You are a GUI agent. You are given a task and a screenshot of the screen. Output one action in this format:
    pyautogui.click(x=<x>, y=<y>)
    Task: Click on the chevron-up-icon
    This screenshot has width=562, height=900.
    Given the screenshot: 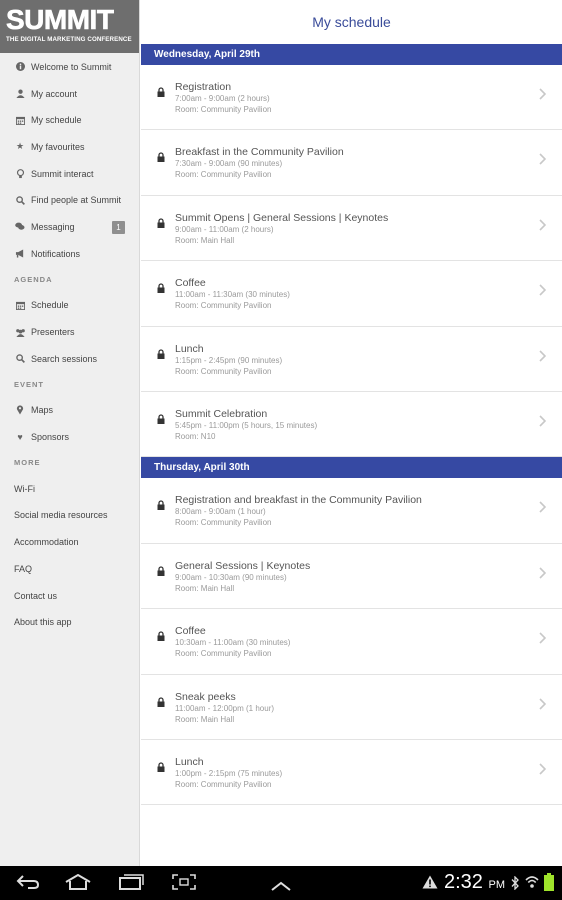 What is the action you would take?
    pyautogui.click(x=281, y=887)
    